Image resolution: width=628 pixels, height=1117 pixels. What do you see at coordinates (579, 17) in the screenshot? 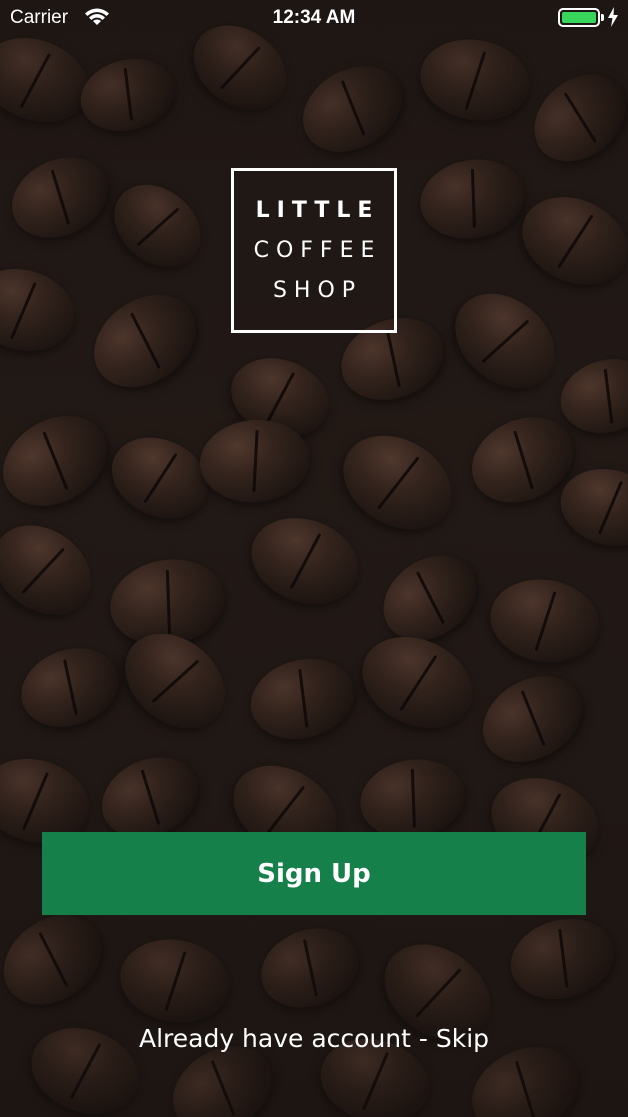
I see `battery-icon` at bounding box center [579, 17].